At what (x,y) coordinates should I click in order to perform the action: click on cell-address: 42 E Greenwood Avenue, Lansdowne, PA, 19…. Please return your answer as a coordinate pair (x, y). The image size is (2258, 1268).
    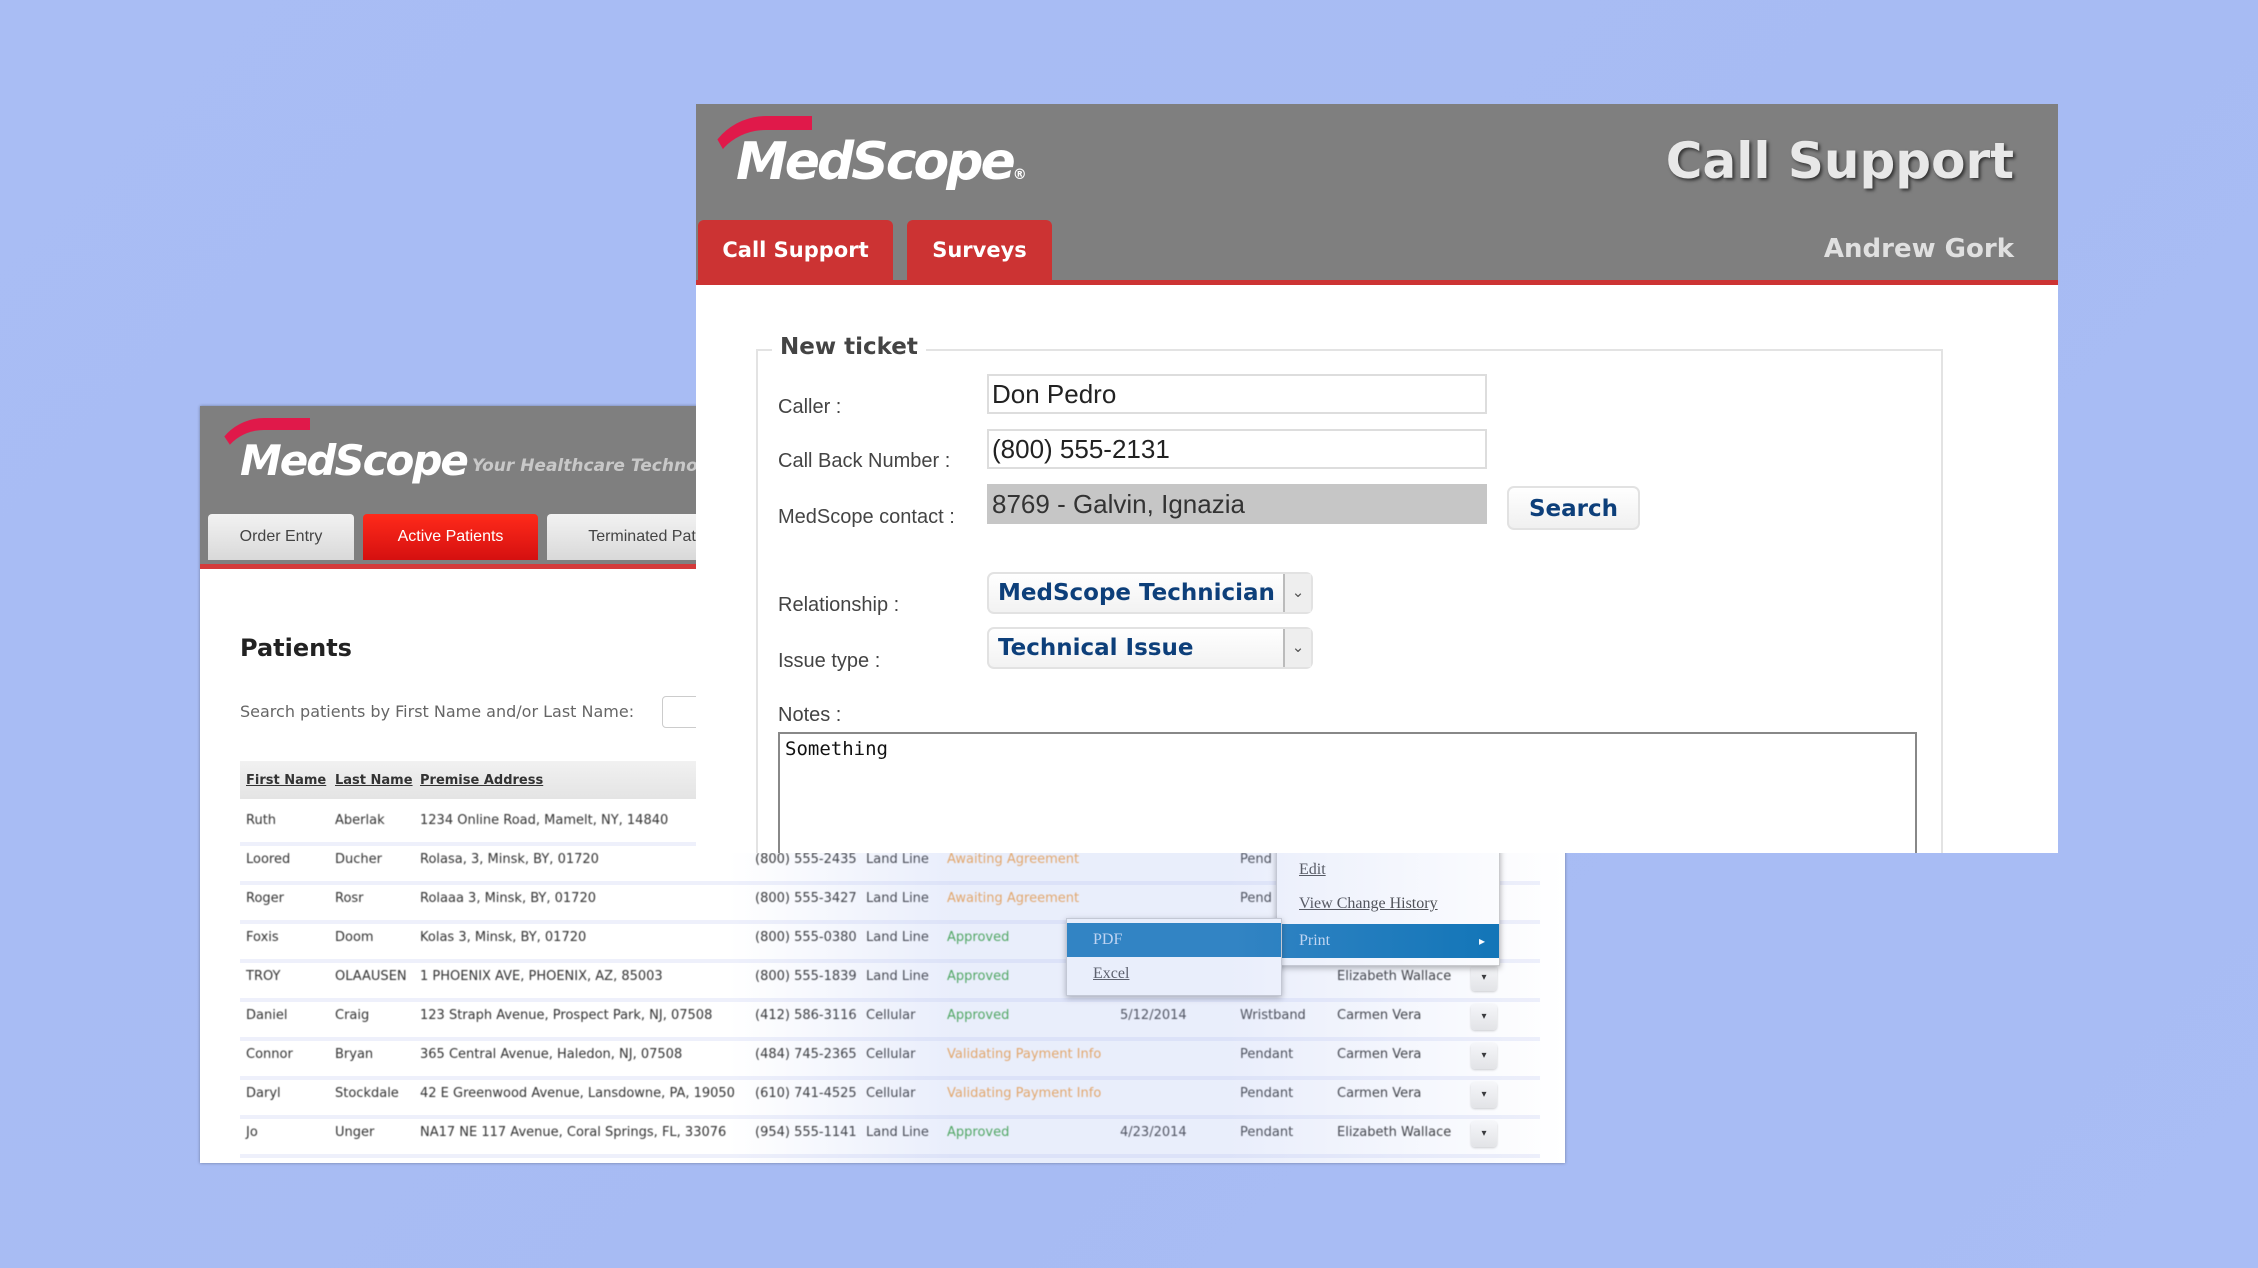
    Looking at the image, I should click on (577, 1093).